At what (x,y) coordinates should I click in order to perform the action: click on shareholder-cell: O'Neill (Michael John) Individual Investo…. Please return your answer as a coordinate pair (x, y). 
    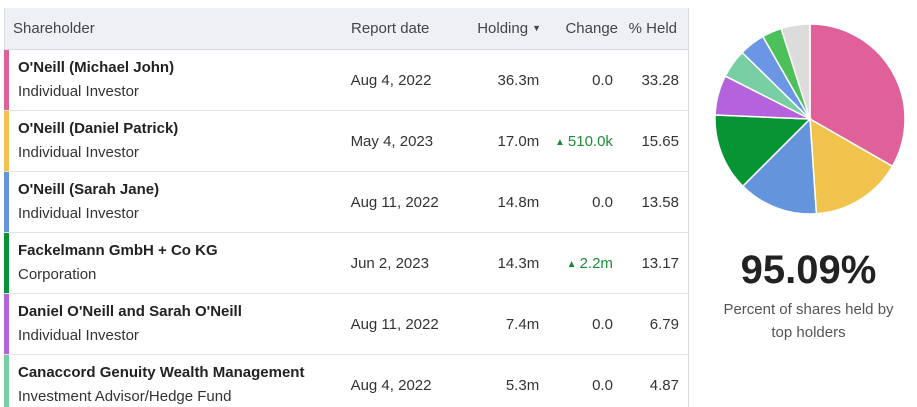
    Looking at the image, I should click on (174, 80).